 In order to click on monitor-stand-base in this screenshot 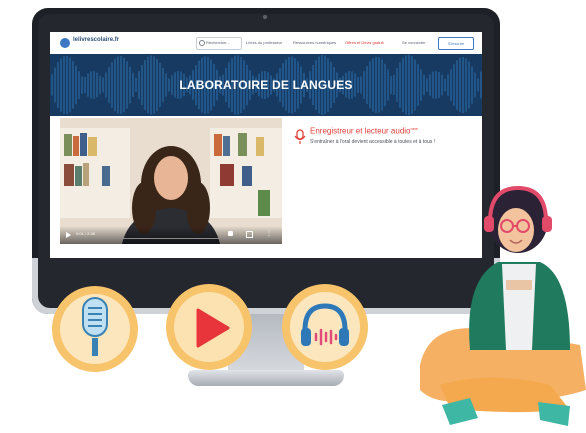, I will do `click(266, 378)`.